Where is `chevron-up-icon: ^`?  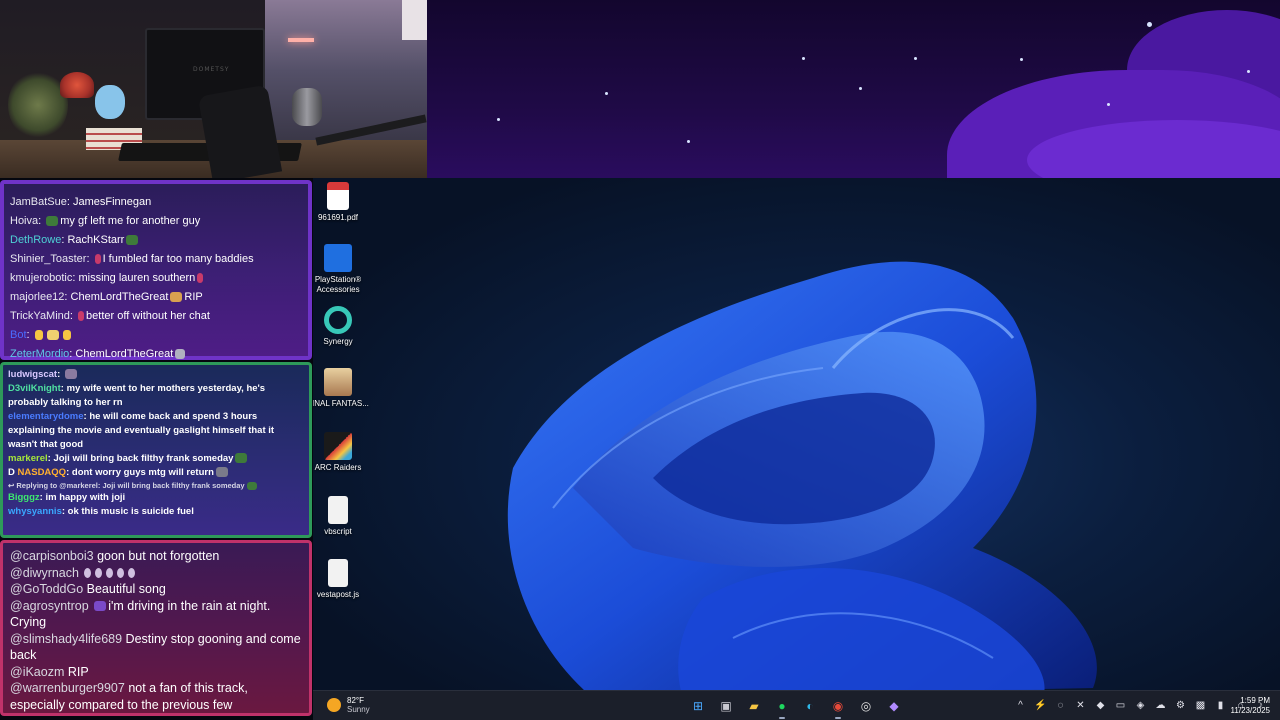 chevron-up-icon: ^ is located at coordinates (1020, 705).